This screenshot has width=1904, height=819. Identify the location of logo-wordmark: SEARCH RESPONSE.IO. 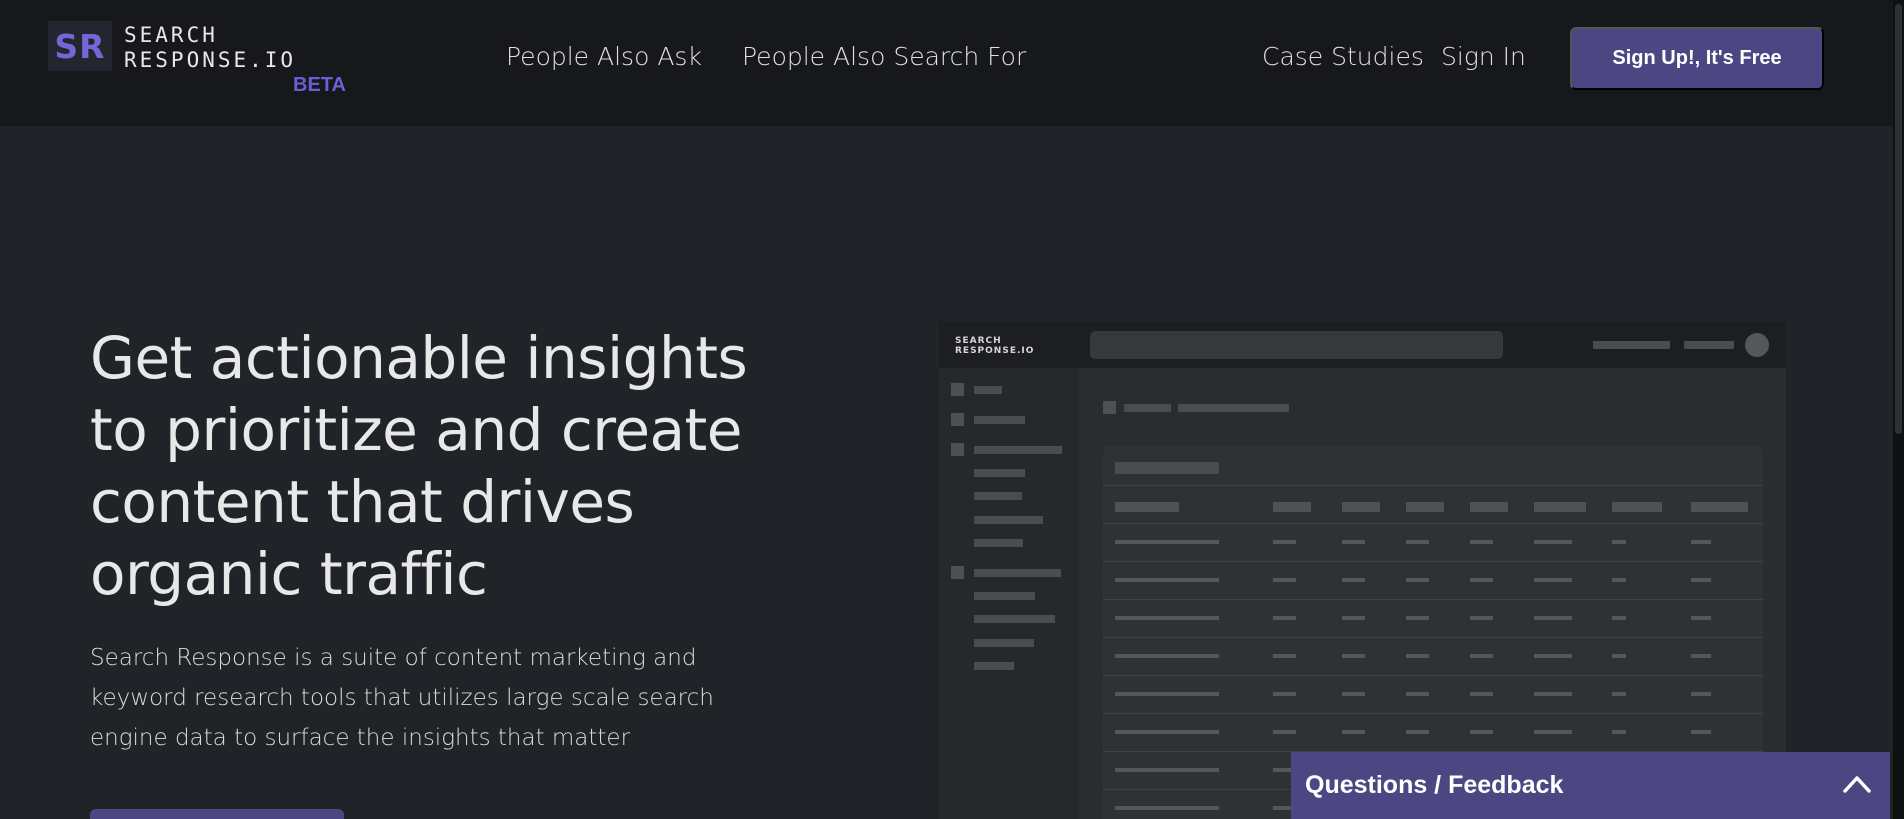
(210, 48).